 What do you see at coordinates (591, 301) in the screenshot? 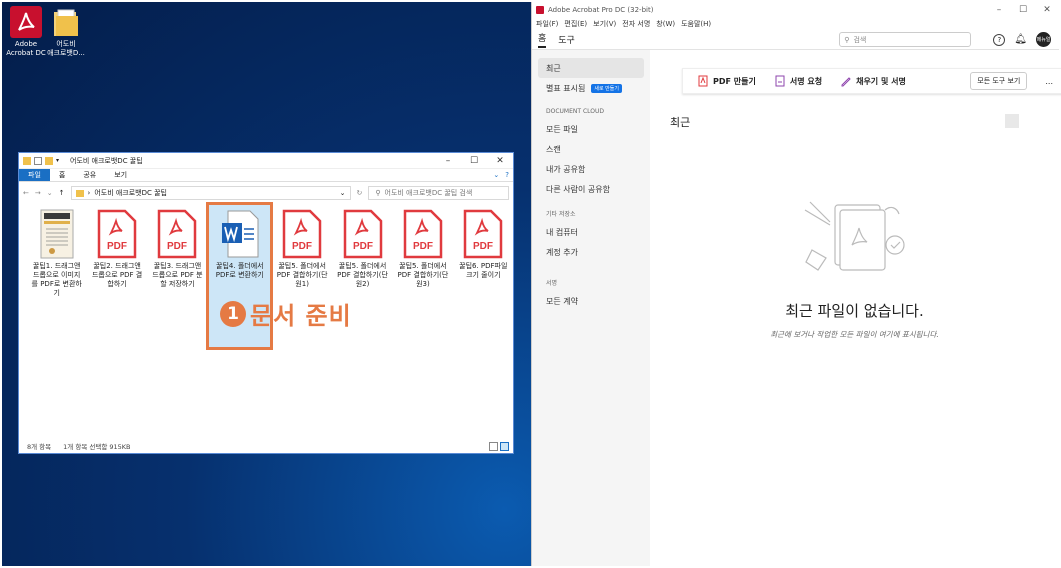
I see `sidebar-item-all-agreements: 모든 계약` at bounding box center [591, 301].